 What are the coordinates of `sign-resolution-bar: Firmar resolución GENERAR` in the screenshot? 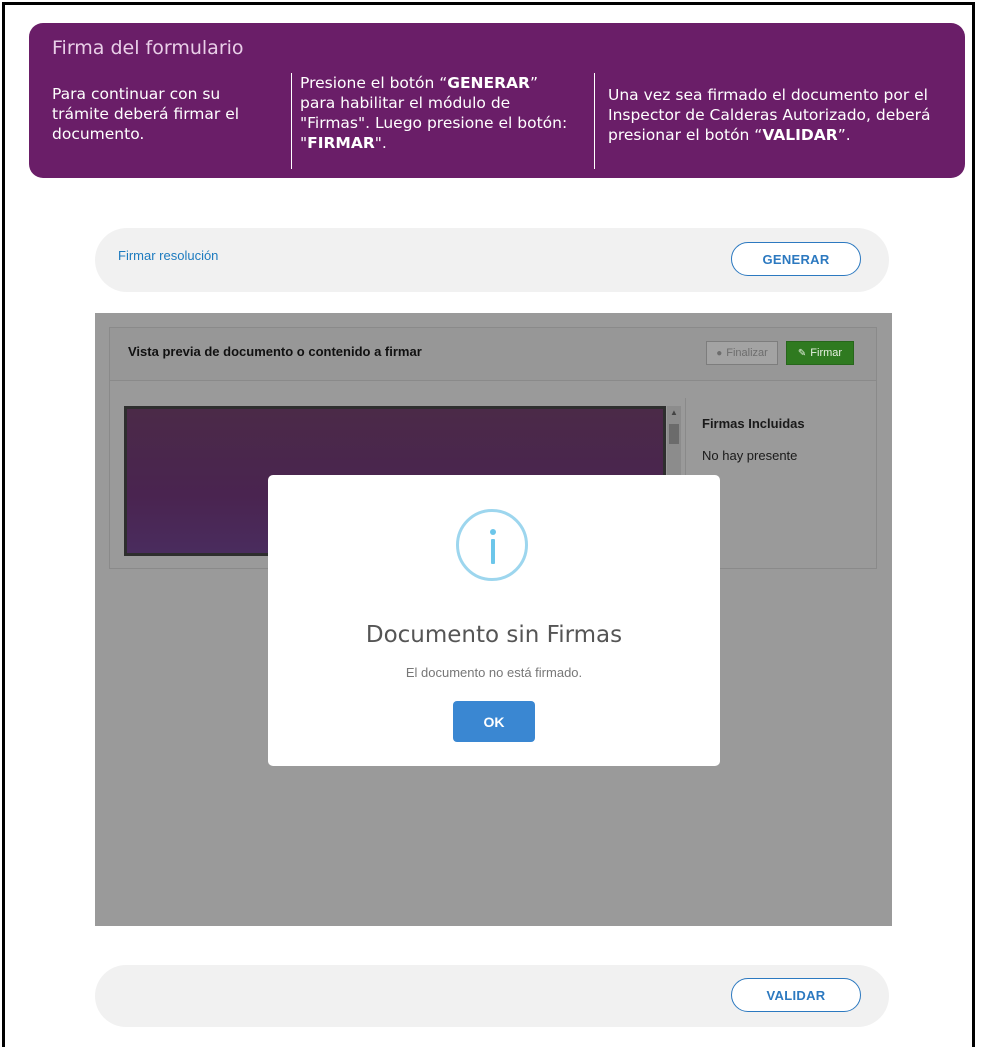 It's located at (492, 260).